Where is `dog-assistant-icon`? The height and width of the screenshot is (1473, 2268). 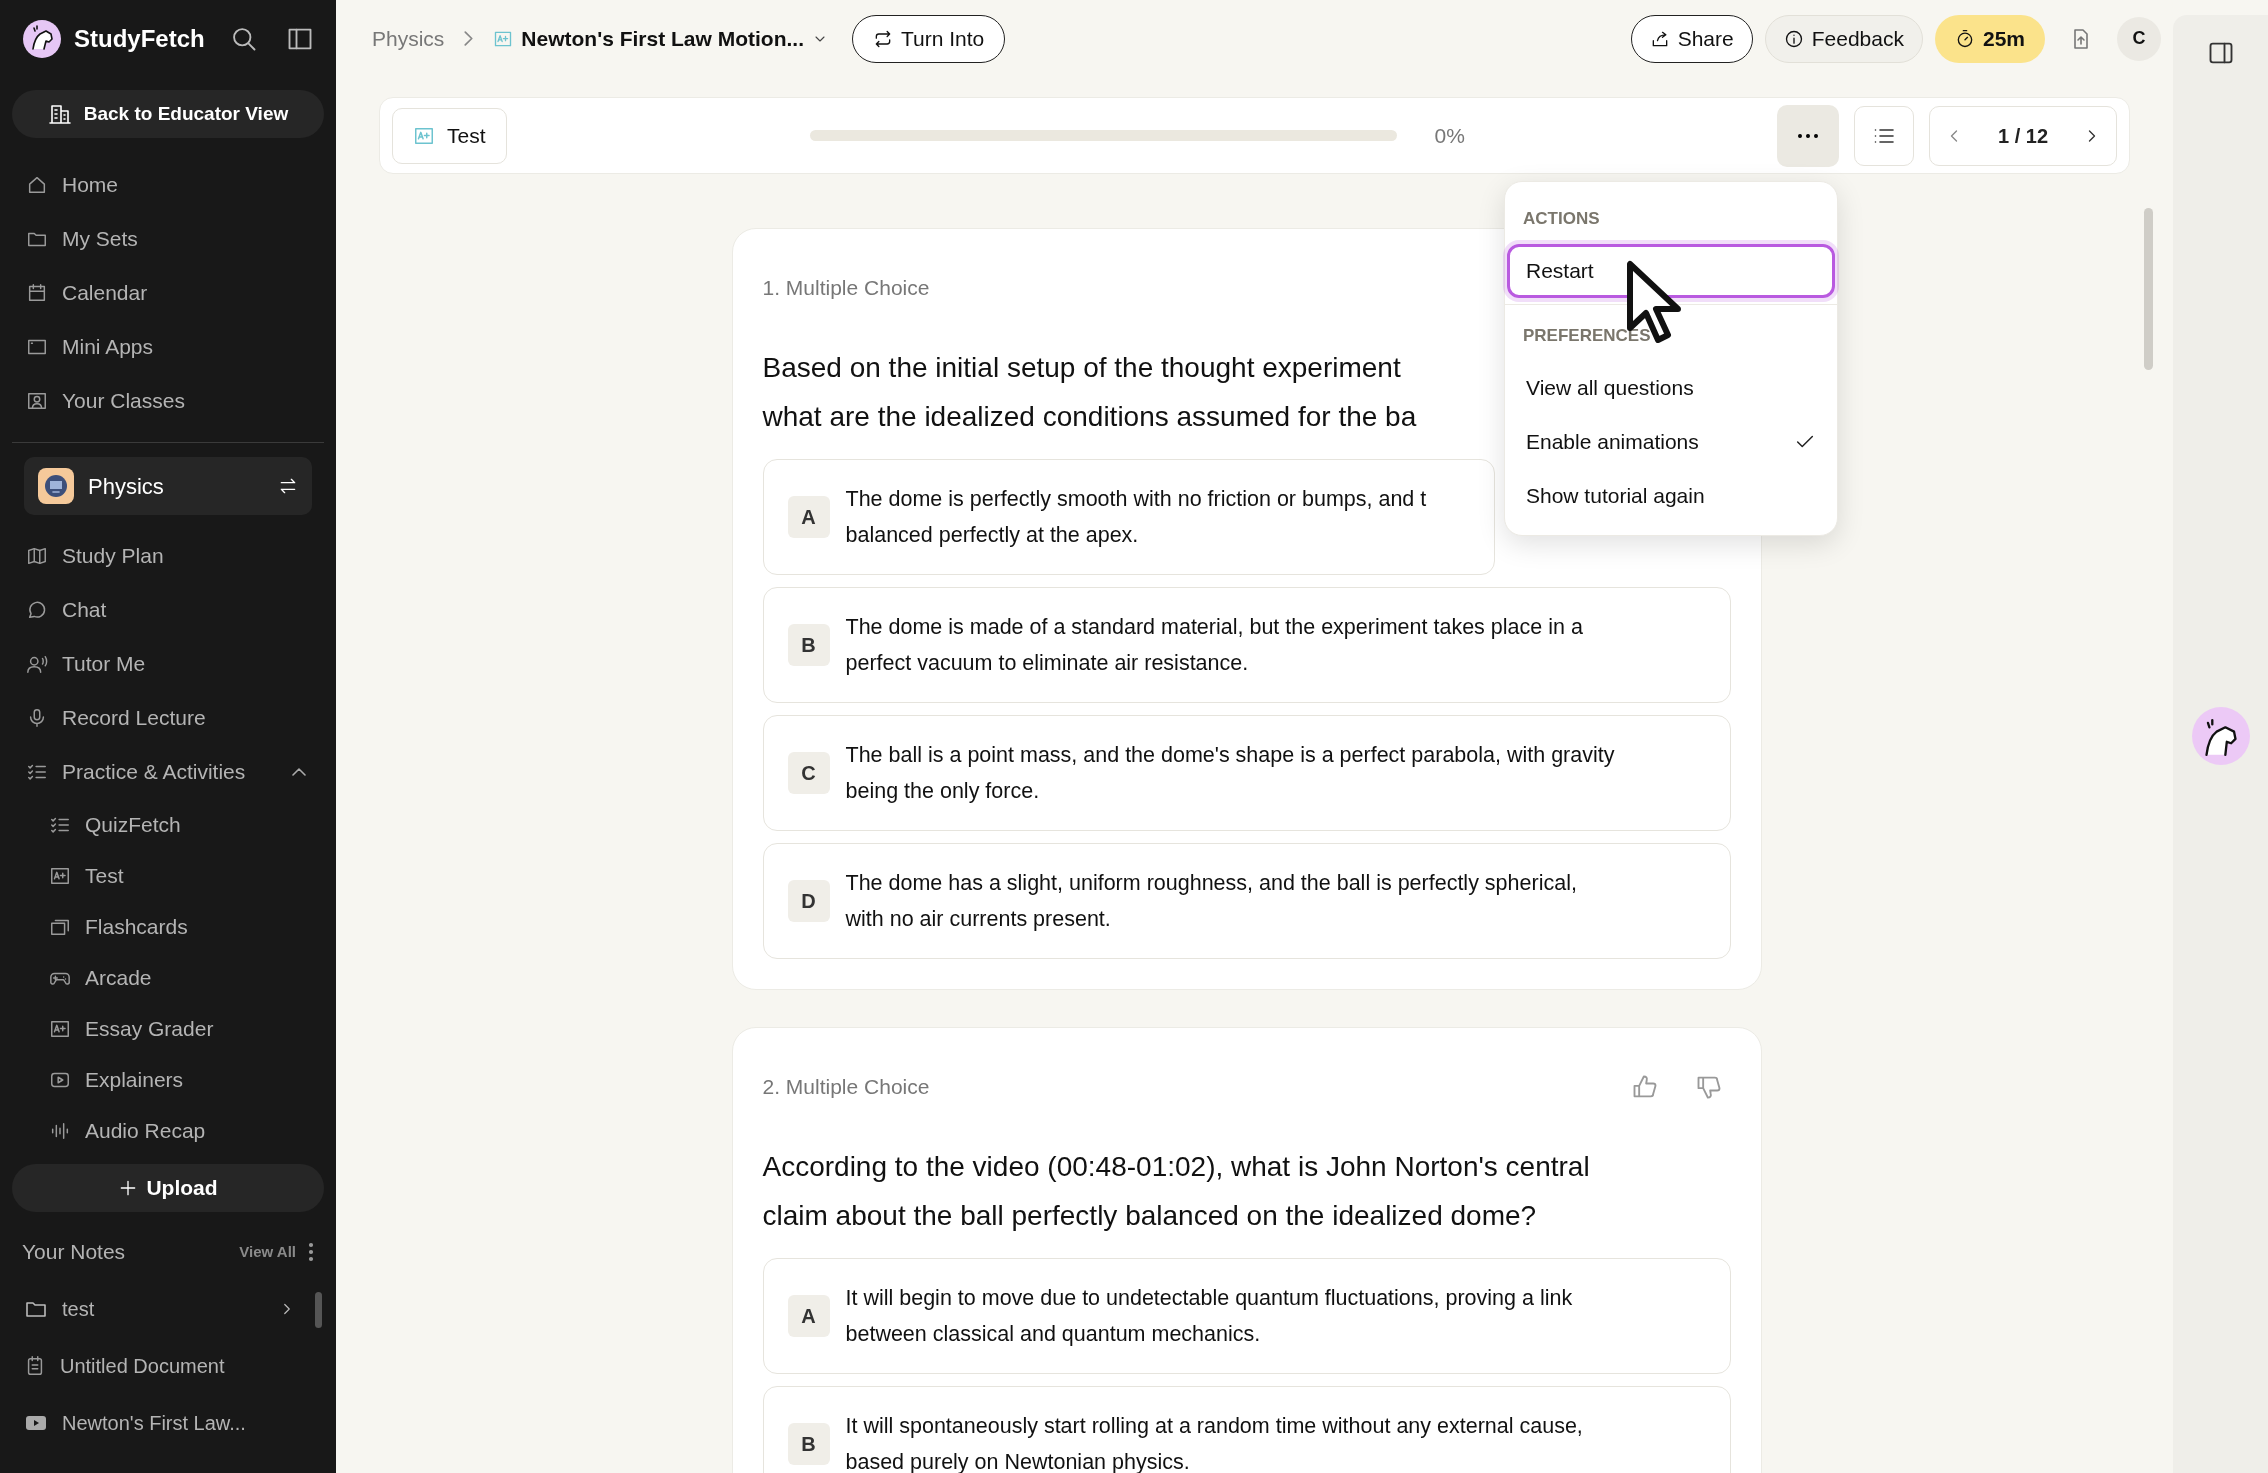
dog-assistant-icon is located at coordinates (2220, 736).